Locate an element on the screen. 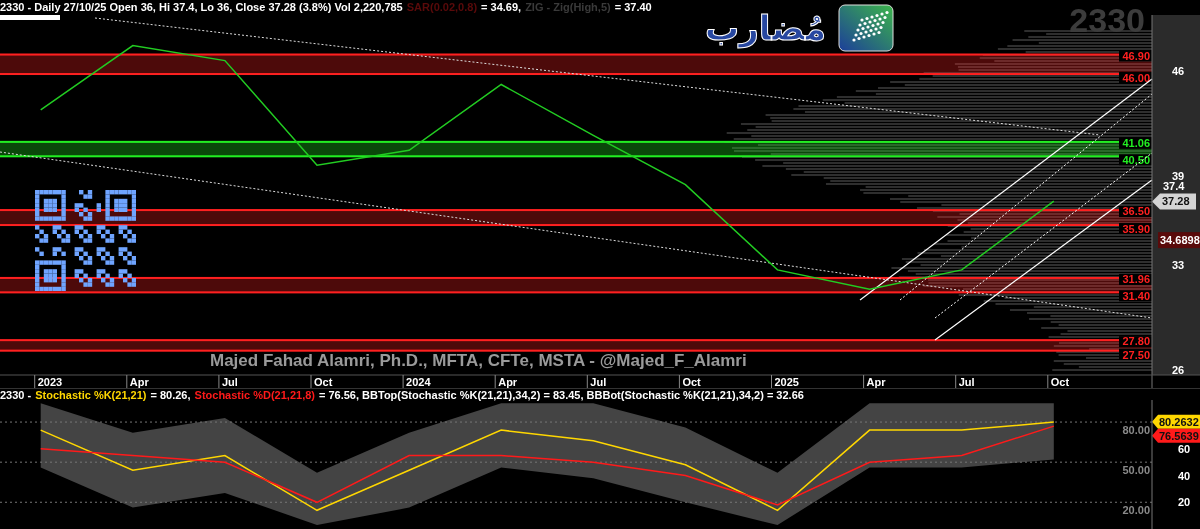 This screenshot has width=1200, height=529. gridline-label: 80.00 is located at coordinates (1136, 430).